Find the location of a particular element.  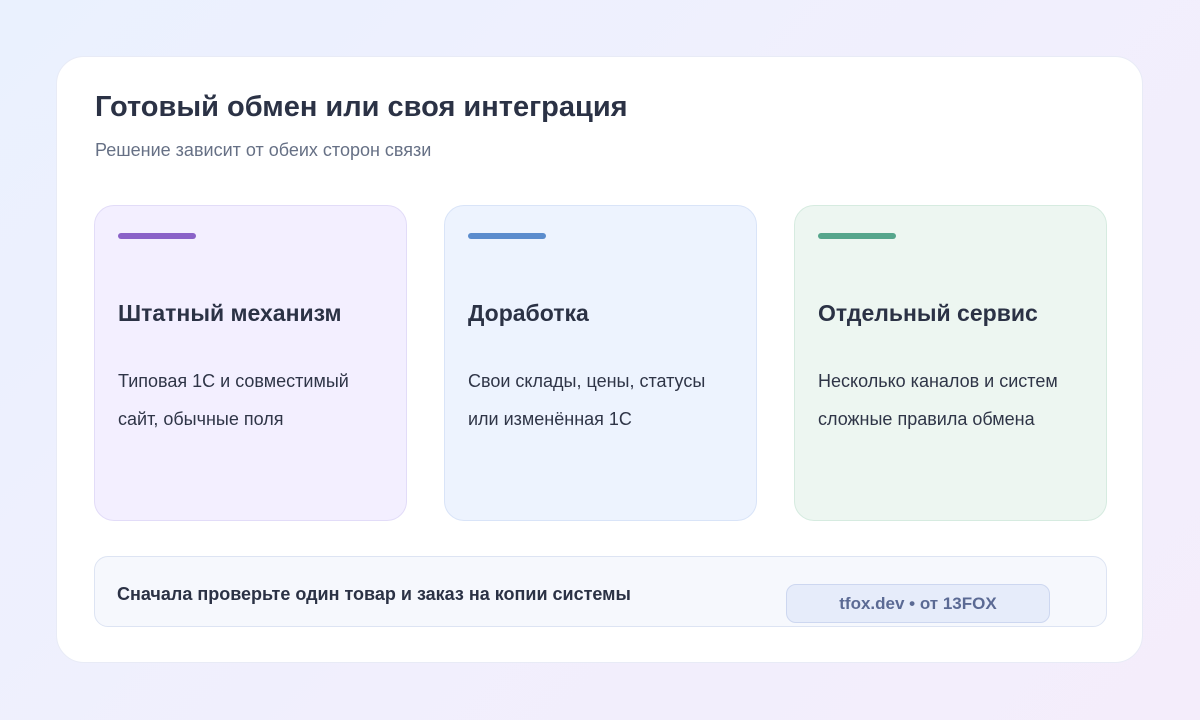

brand-badge: tfox.dev • от 13FOX is located at coordinates (918, 603).